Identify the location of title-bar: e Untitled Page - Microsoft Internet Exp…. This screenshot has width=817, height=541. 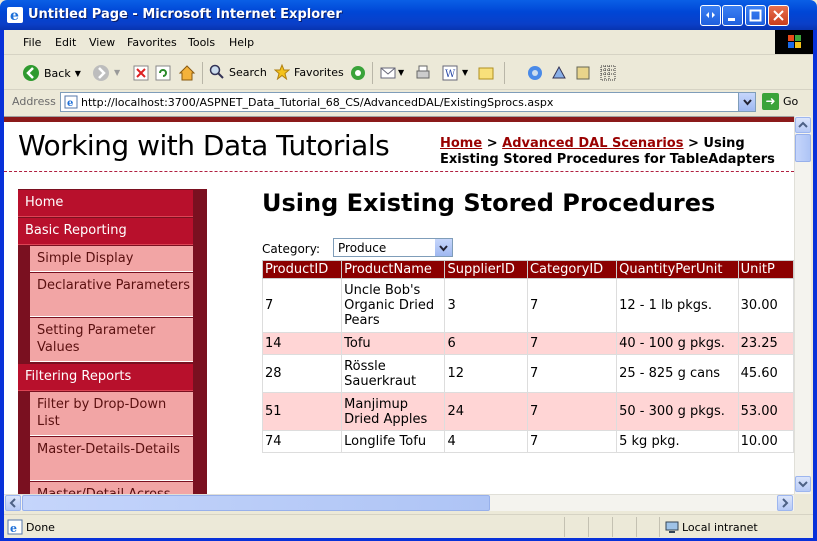
(408, 15).